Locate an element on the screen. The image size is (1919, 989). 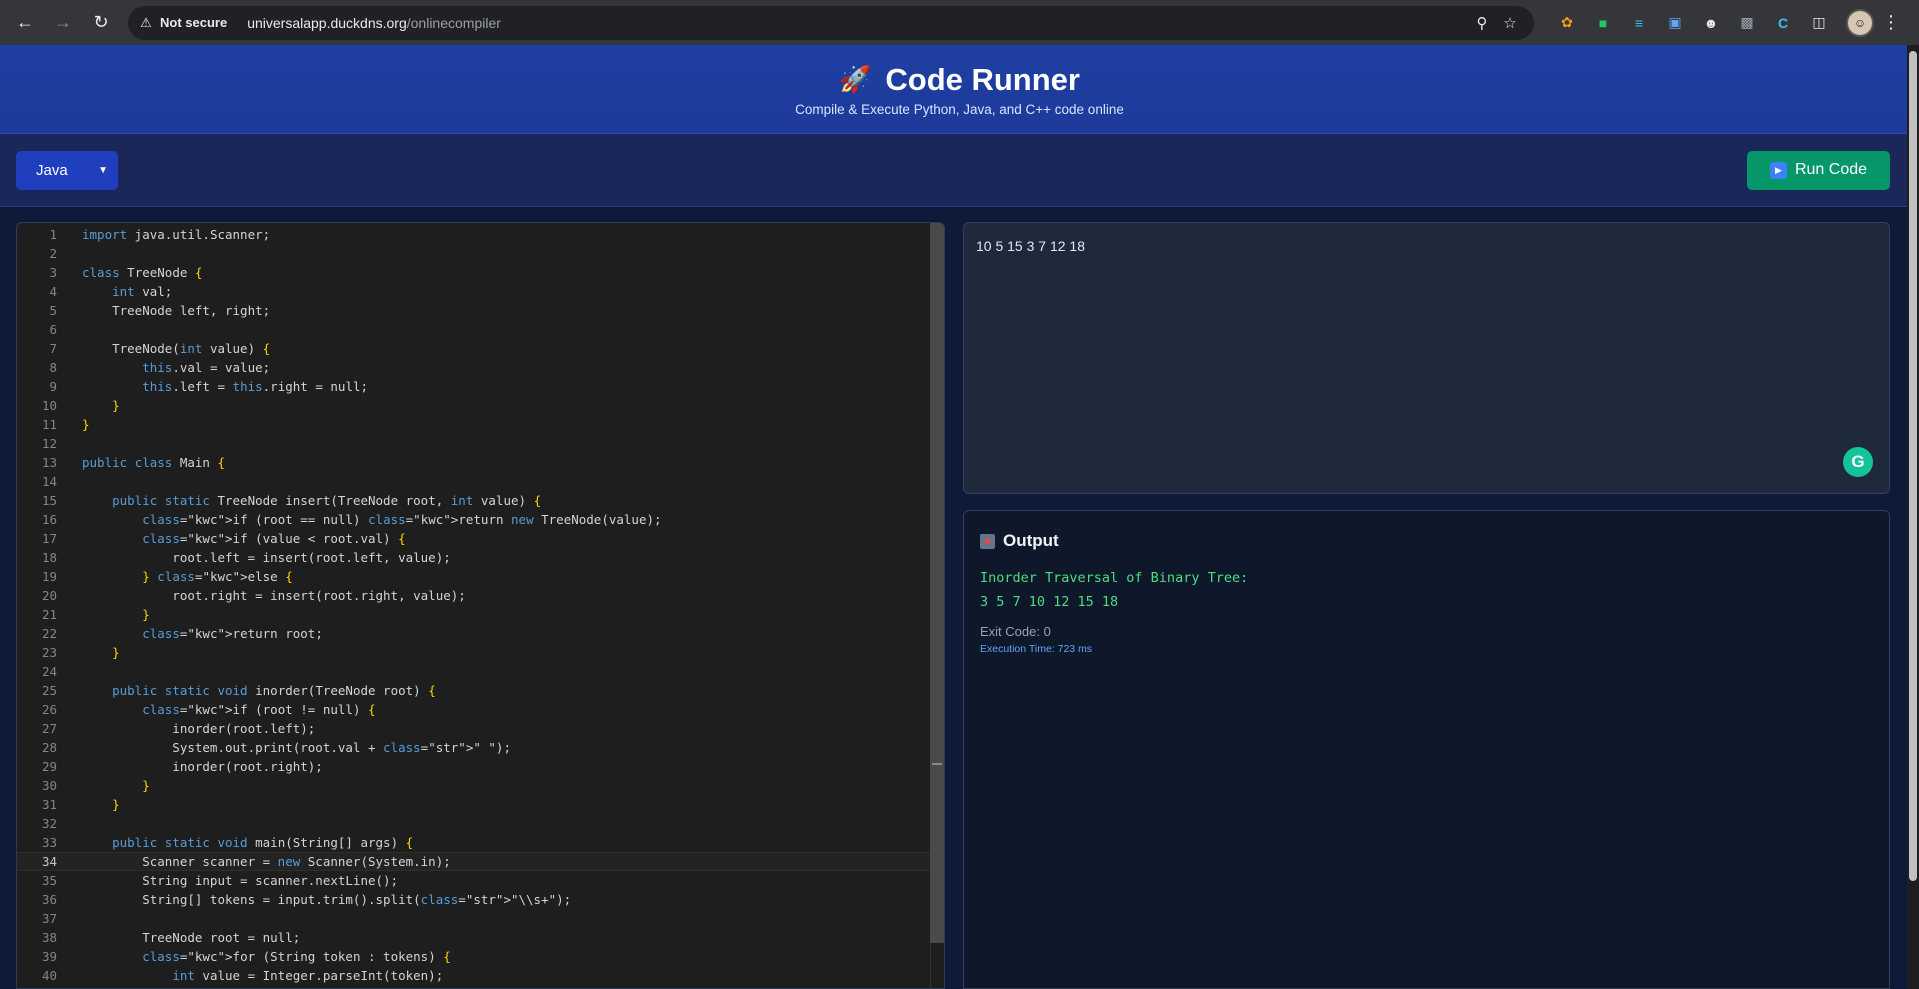
output-line: 3 5 7 10 12 15 18 is located at coordinates (1049, 602).